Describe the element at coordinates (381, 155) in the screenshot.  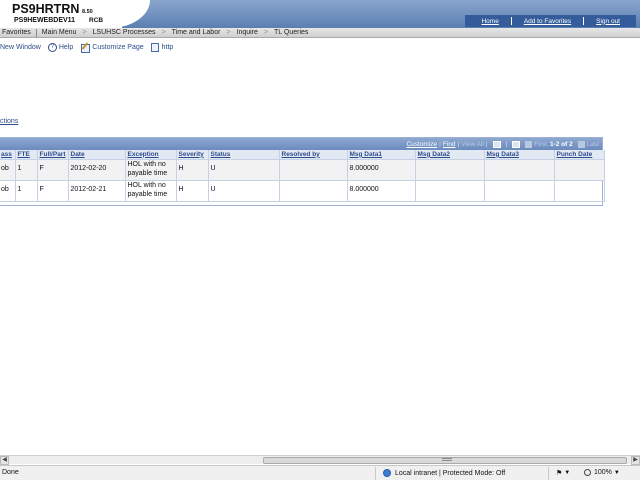
I see `col-header-msg-data1: Msg Data1` at that location.